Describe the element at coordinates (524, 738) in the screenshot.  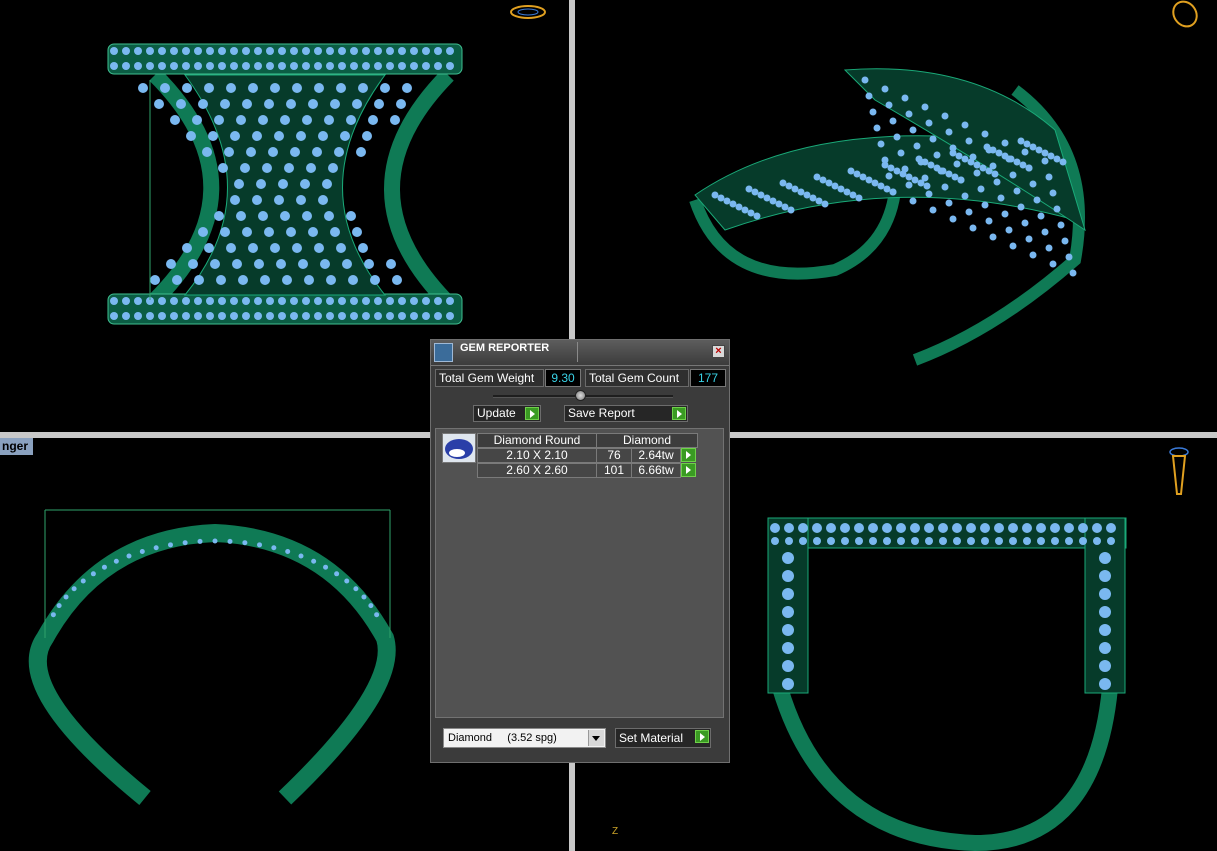
I see `material-select: Diamond (3.52 spg)` at that location.